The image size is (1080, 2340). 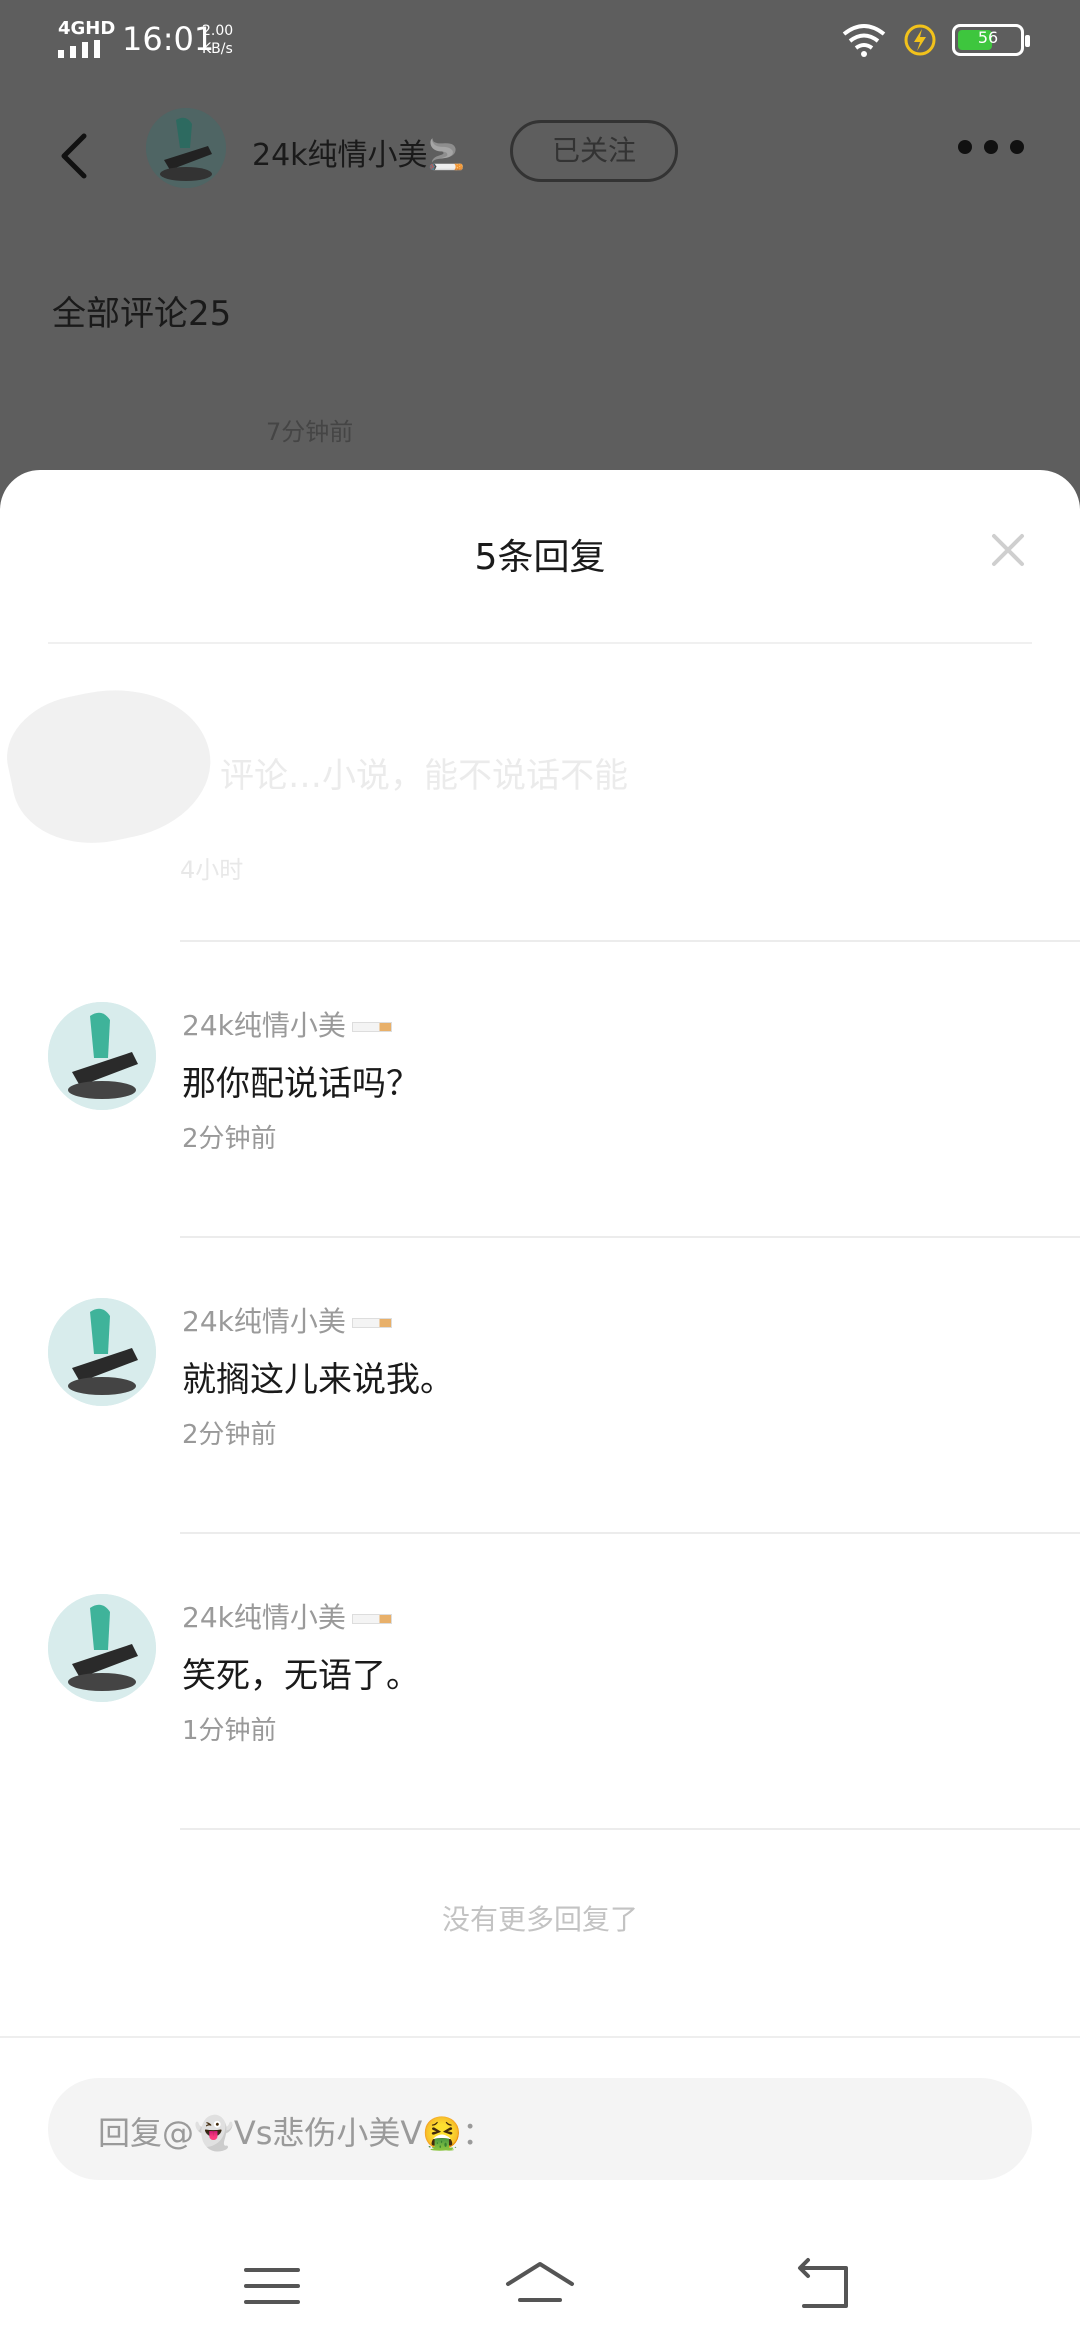 What do you see at coordinates (310, 432) in the screenshot?
I see `comment-time: 7分钟前` at bounding box center [310, 432].